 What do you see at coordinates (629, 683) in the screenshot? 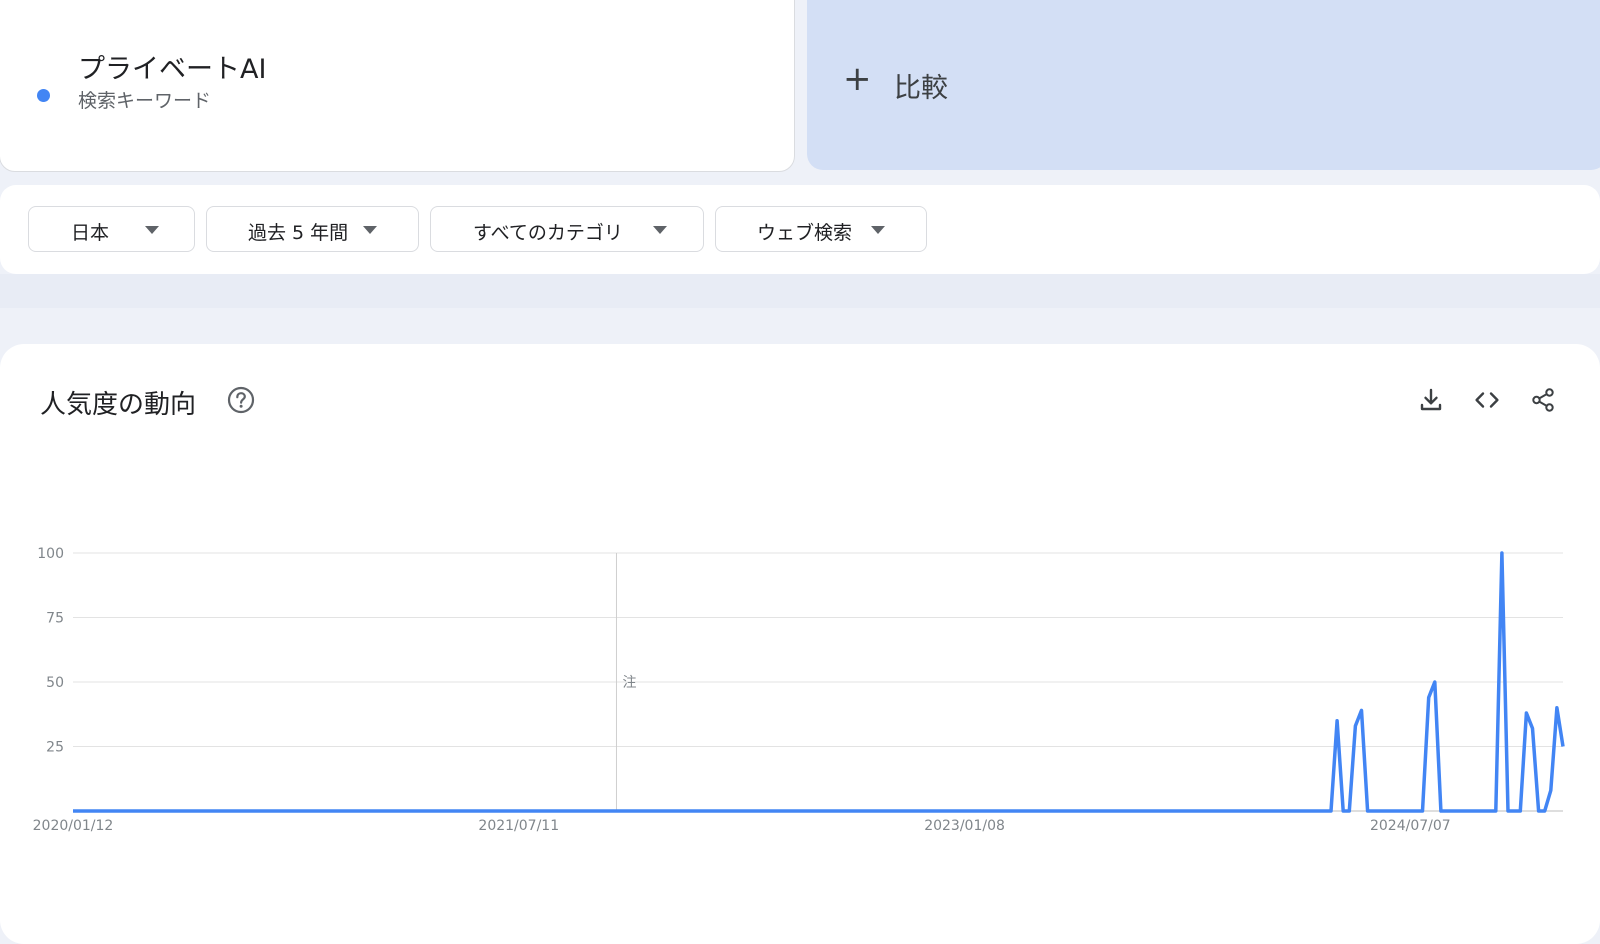
I see `note-marker: 注` at bounding box center [629, 683].